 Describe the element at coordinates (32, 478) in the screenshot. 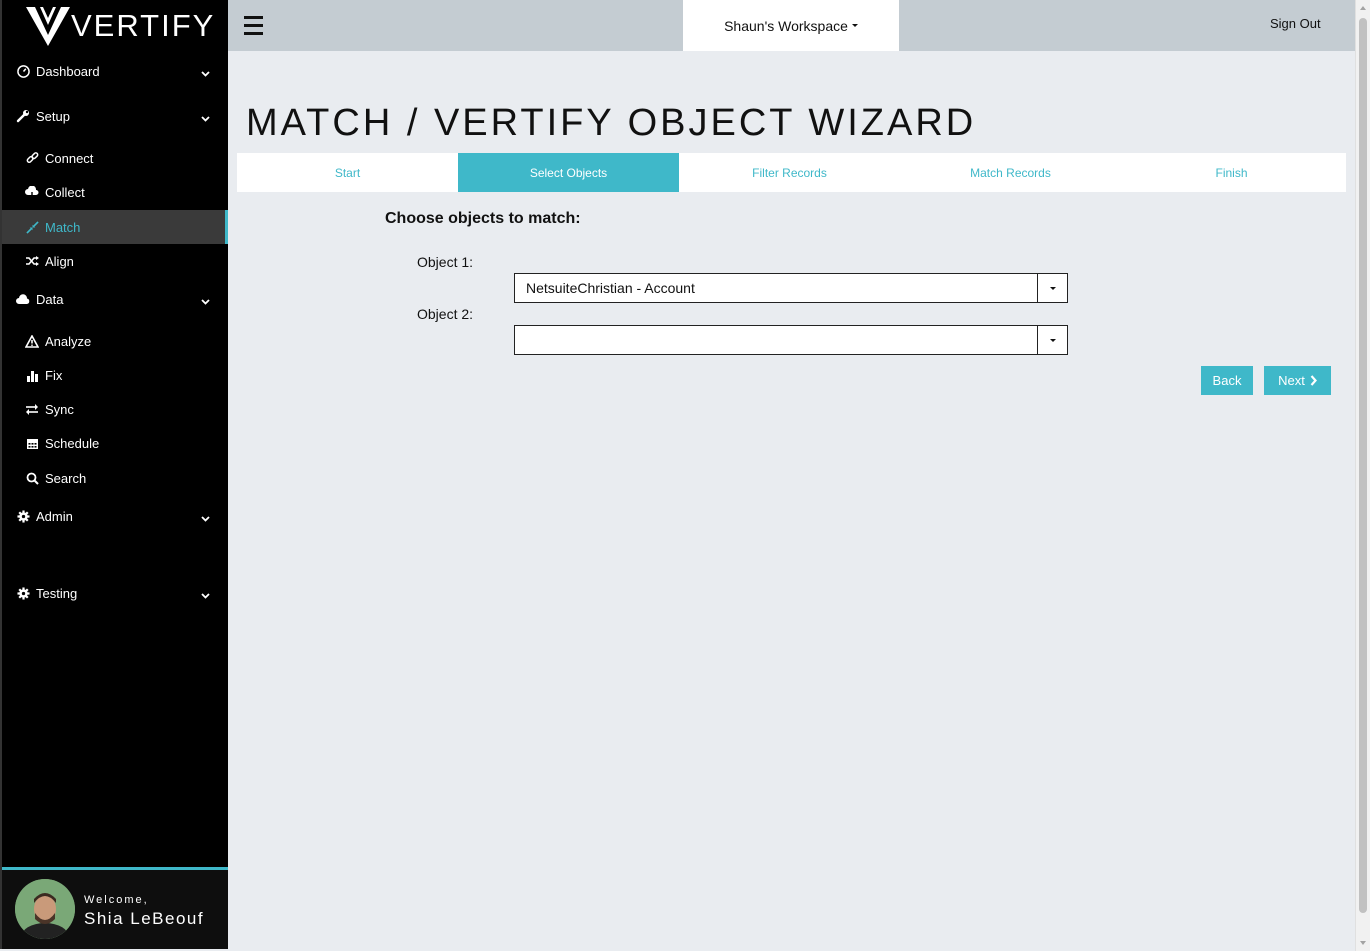

I see `search-icon` at that location.